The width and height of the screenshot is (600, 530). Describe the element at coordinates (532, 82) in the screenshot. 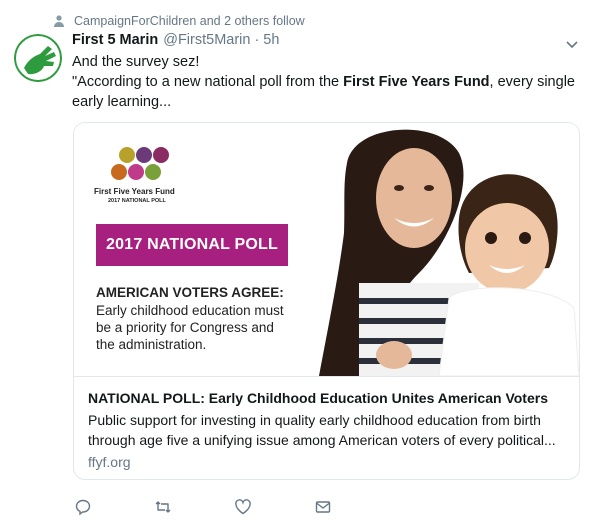

I see `tweet-text-segment: , every single` at that location.